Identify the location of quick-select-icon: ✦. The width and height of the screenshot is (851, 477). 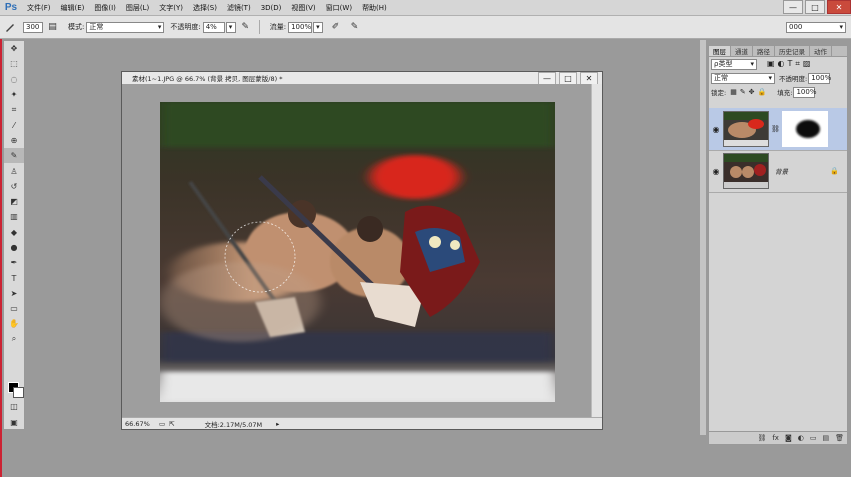
(14, 94).